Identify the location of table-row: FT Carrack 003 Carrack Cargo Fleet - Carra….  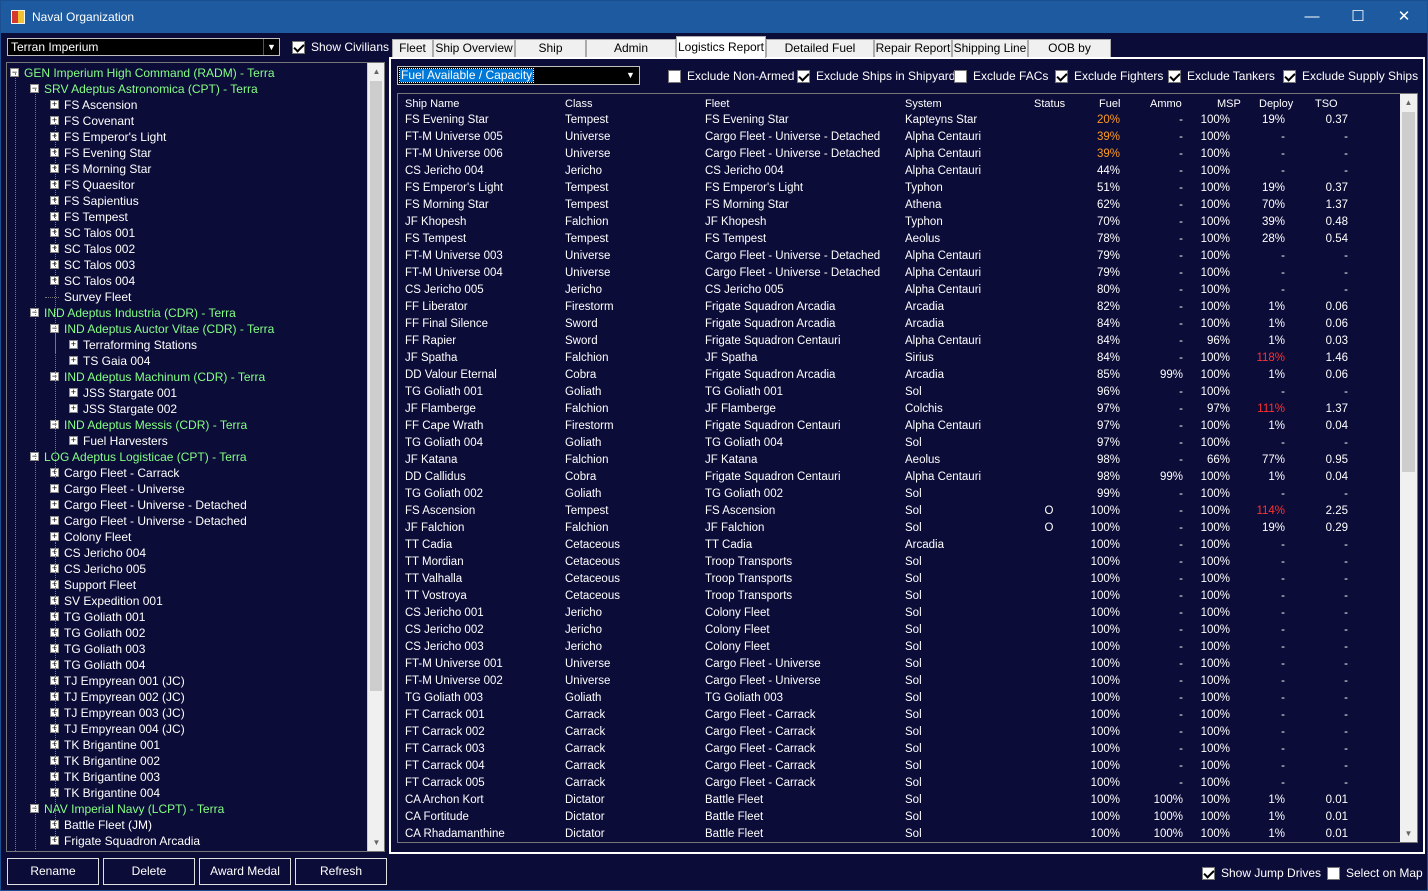
(899, 749).